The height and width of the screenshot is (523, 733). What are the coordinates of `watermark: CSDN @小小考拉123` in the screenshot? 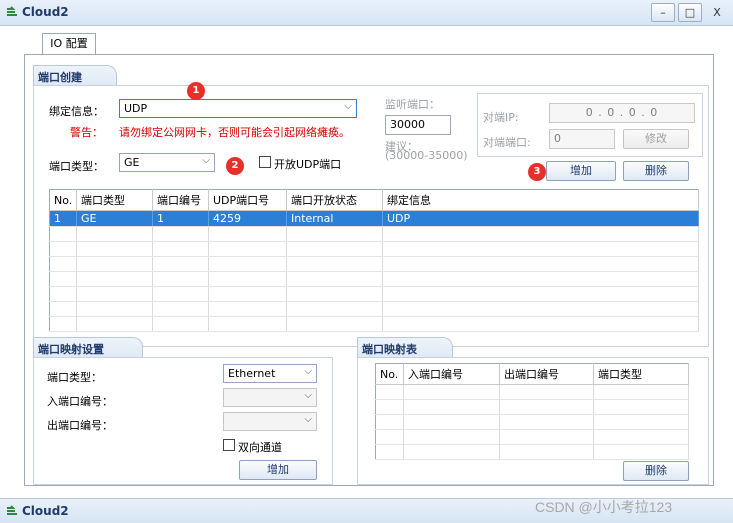 It's located at (604, 507).